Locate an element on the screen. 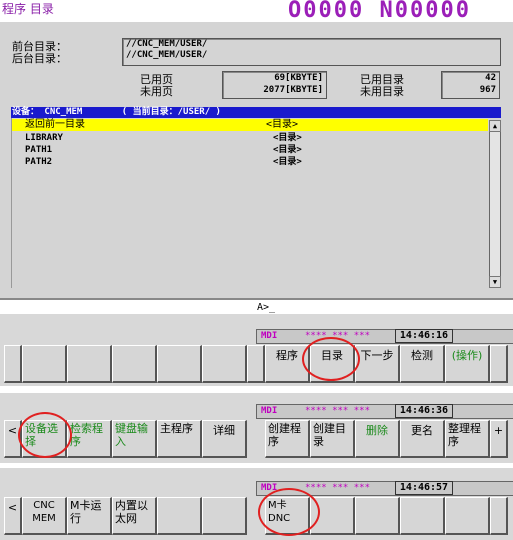  softkey-create-program: 创建程序 is located at coordinates (287, 439).